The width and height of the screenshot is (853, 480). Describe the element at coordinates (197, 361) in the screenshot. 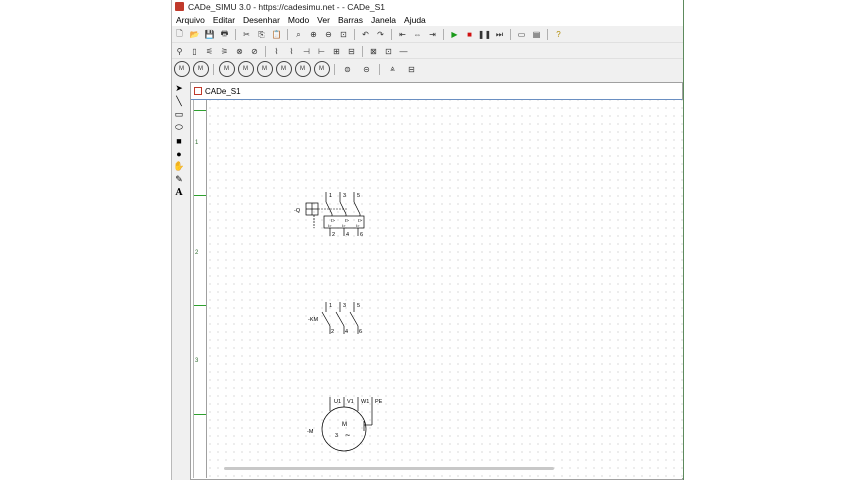

I see `ruler-label-3: 3` at that location.